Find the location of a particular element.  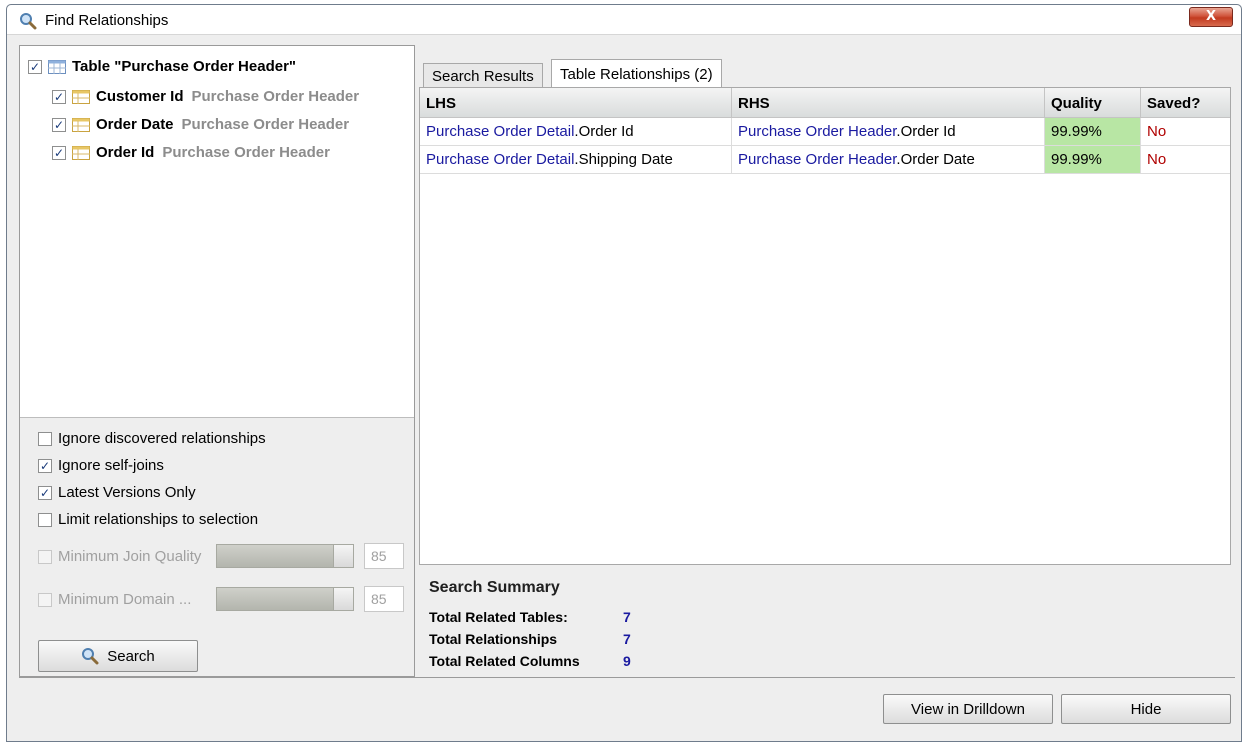

hide-button: Hide is located at coordinates (1146, 709).